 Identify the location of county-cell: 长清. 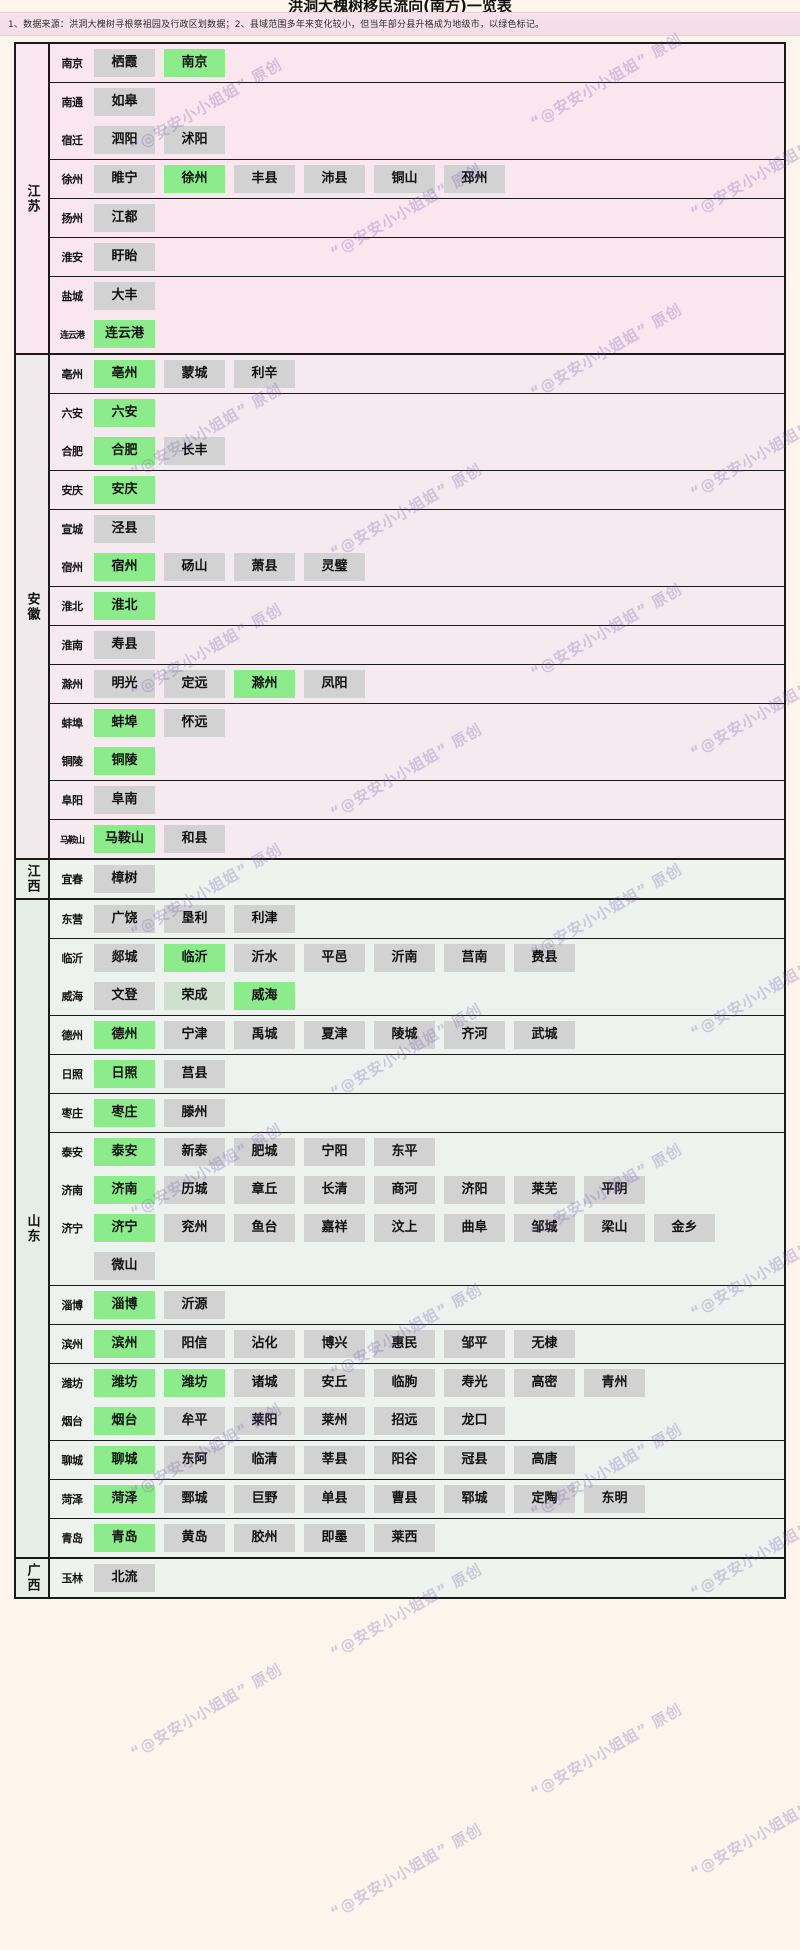
(334, 1190).